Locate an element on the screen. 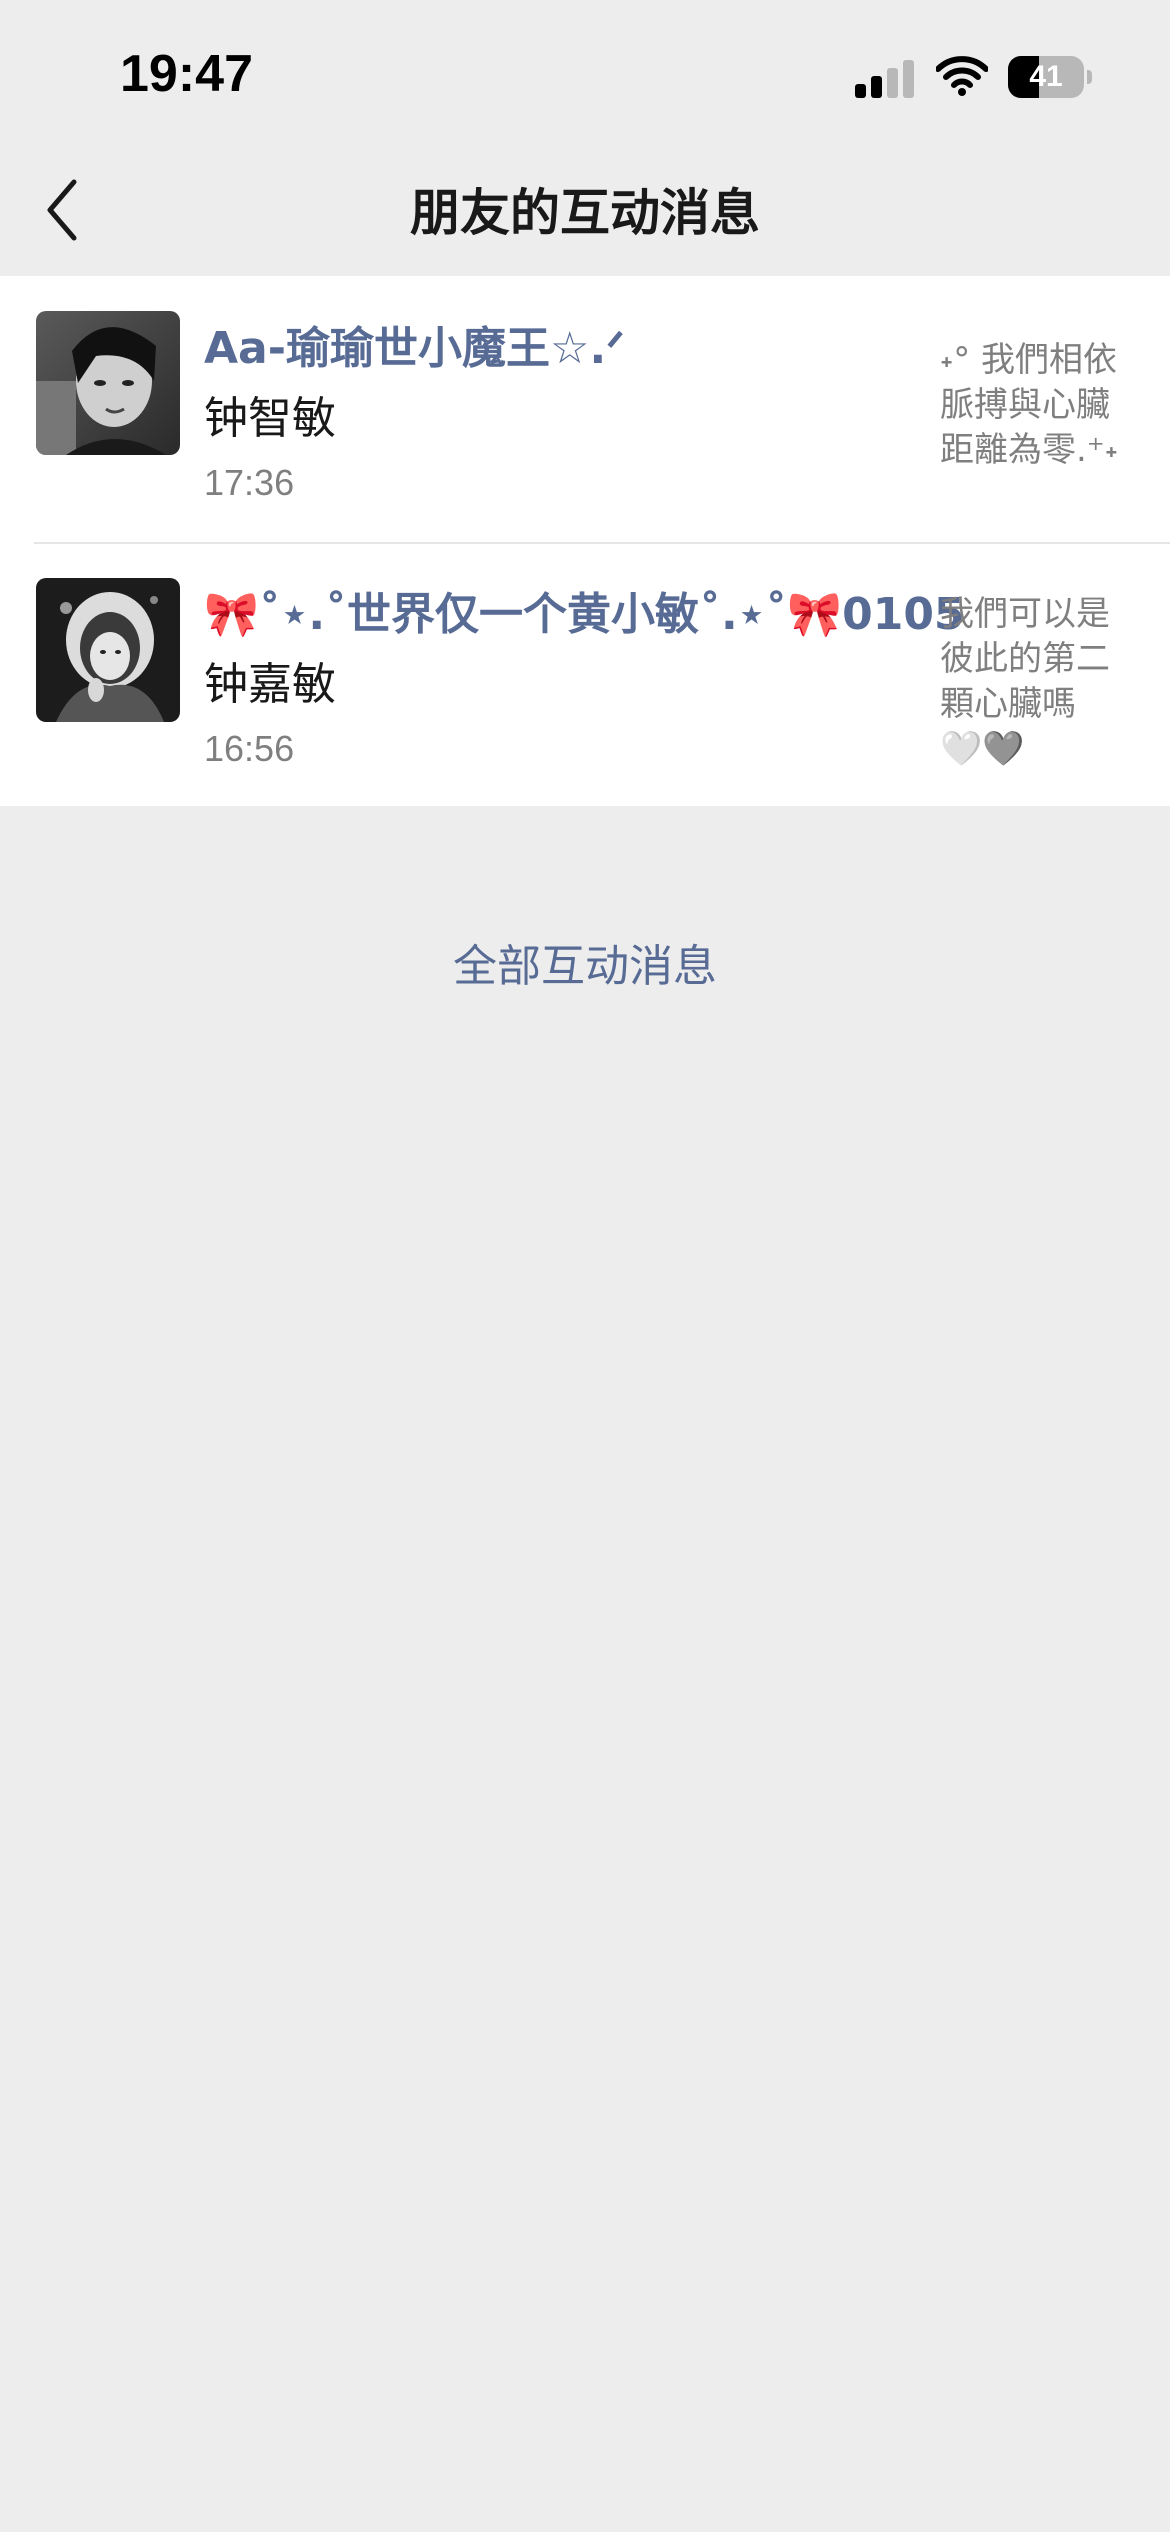 This screenshot has height=2532, width=1170. preview-line: 脈搏與心臟 is located at coordinates (1025, 405).